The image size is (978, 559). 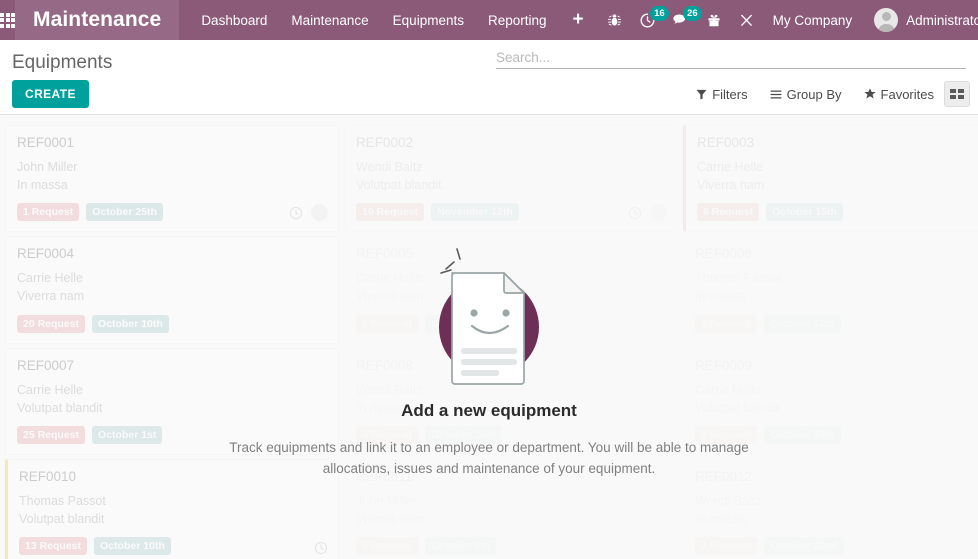 What do you see at coordinates (97, 20) in the screenshot?
I see `app-brand-maintenance: Maintenance` at bounding box center [97, 20].